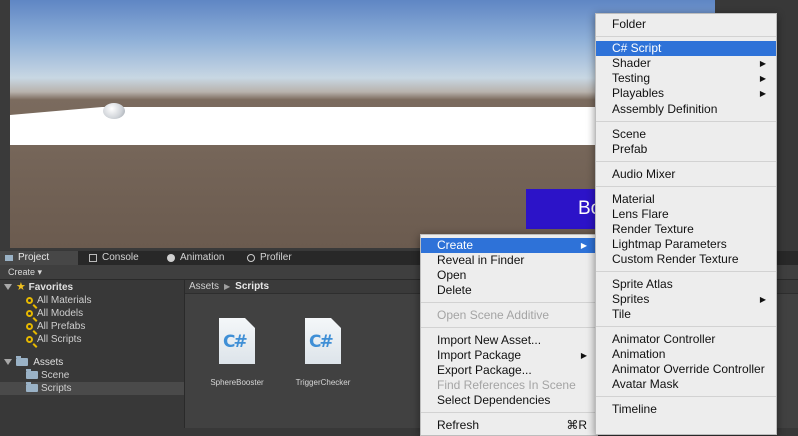 The image size is (798, 436). I want to click on breadcrumb-root: Assets, so click(204, 286).